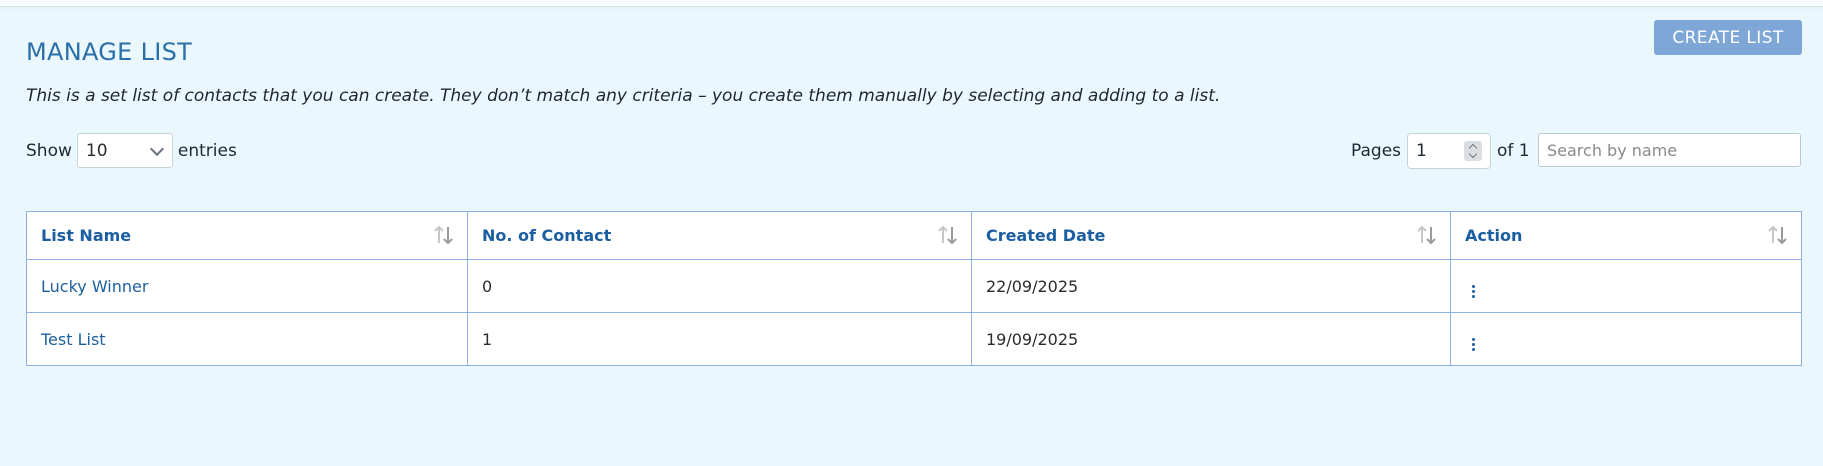 The height and width of the screenshot is (466, 1823). What do you see at coordinates (109, 52) in the screenshot?
I see `page-title: MANAGE LIST` at bounding box center [109, 52].